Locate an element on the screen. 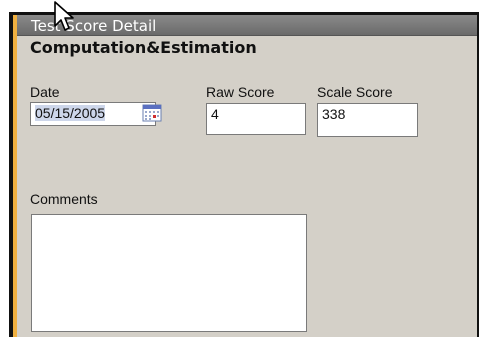 The image size is (488, 337). window-title: Test Score Detail is located at coordinates (94, 26).